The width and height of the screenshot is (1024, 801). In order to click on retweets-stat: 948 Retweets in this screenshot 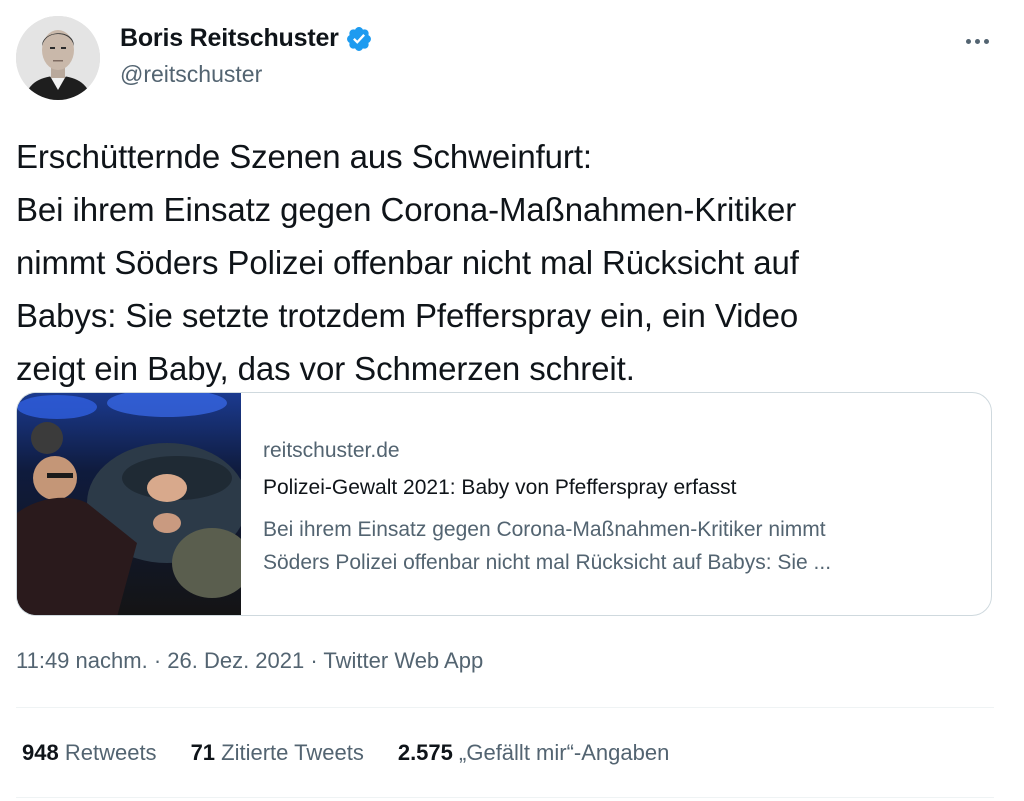, I will do `click(89, 753)`.